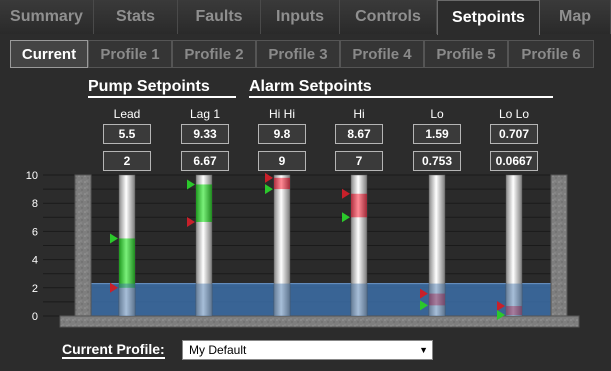 This screenshot has width=611, height=371. I want to click on tab-inputs: Inputs, so click(300, 17).